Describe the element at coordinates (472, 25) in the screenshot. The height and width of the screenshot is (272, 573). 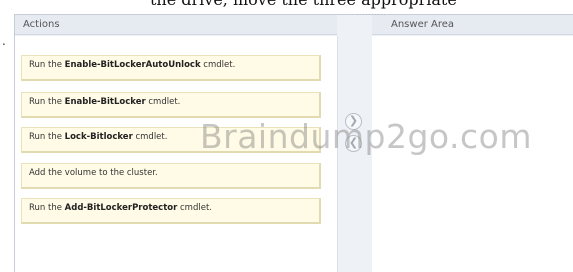
I see `answer-area-header: Answer Area` at that location.